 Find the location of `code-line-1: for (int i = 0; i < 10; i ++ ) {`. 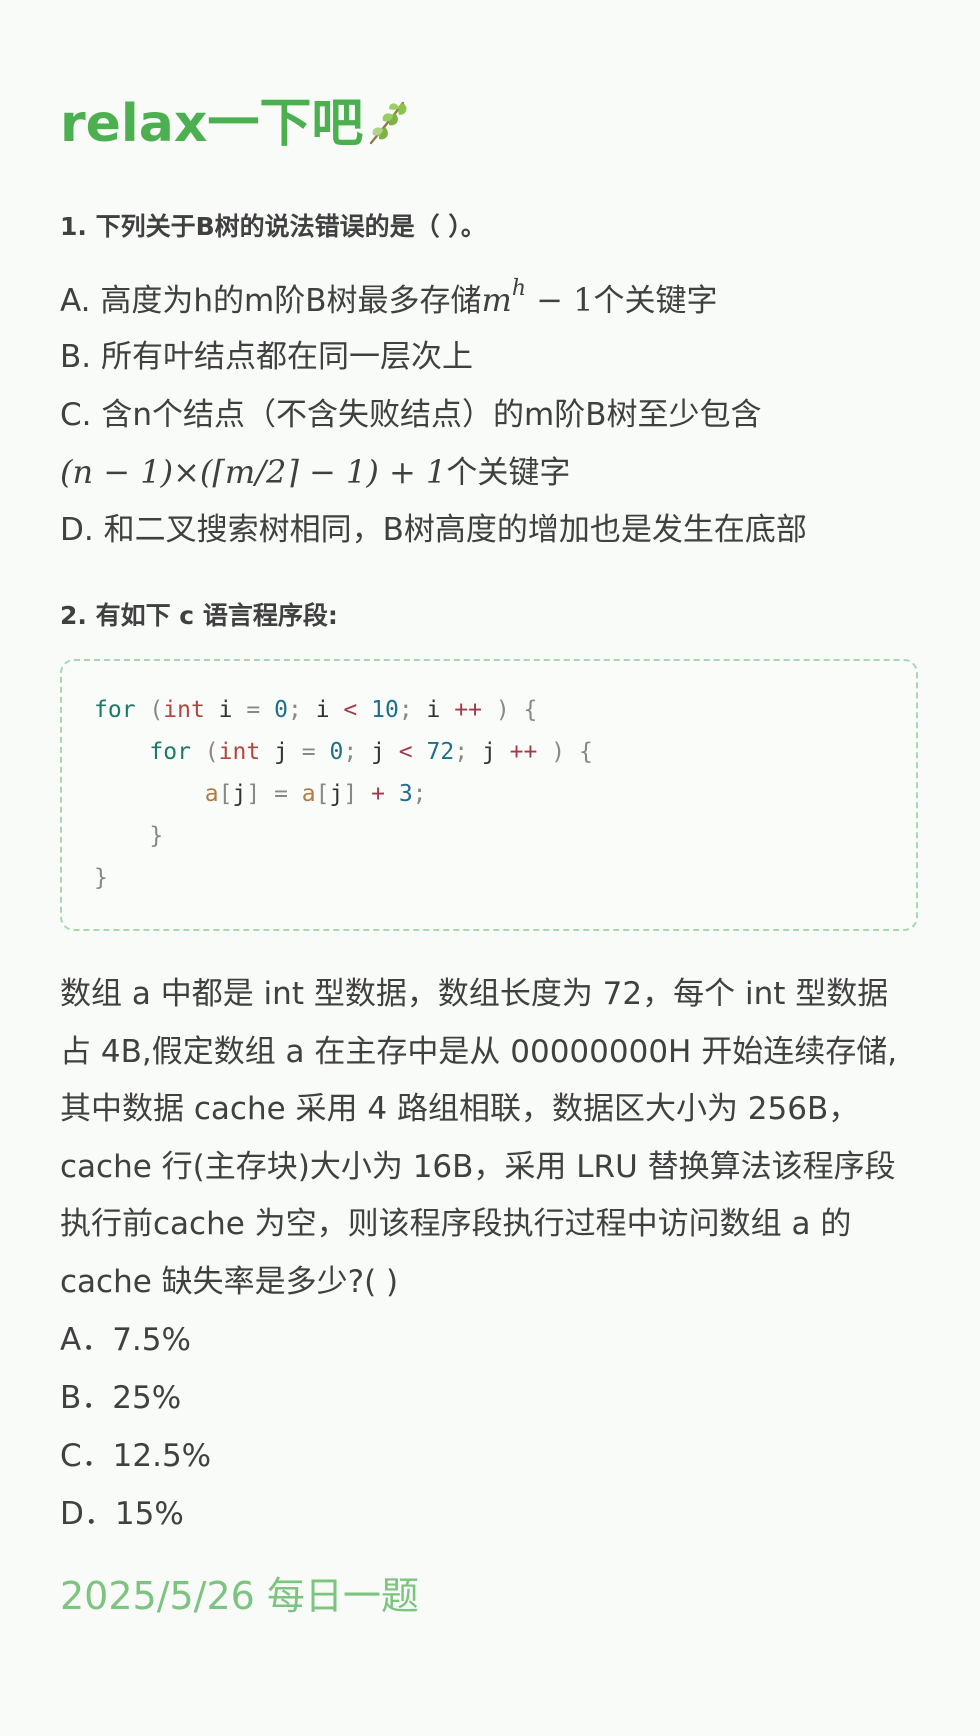

code-line-1: for (int i = 0; i < 10; i ++ ) { is located at coordinates (316, 710).